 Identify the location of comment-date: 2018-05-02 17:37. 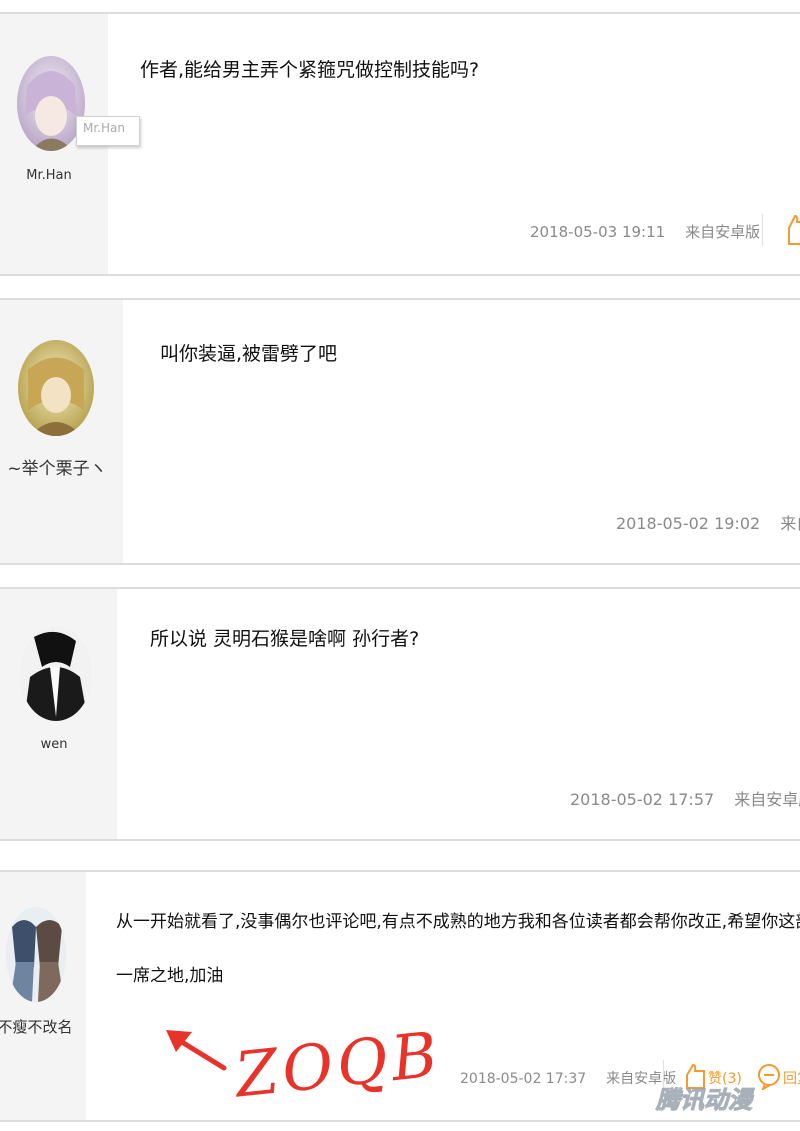
(523, 1079).